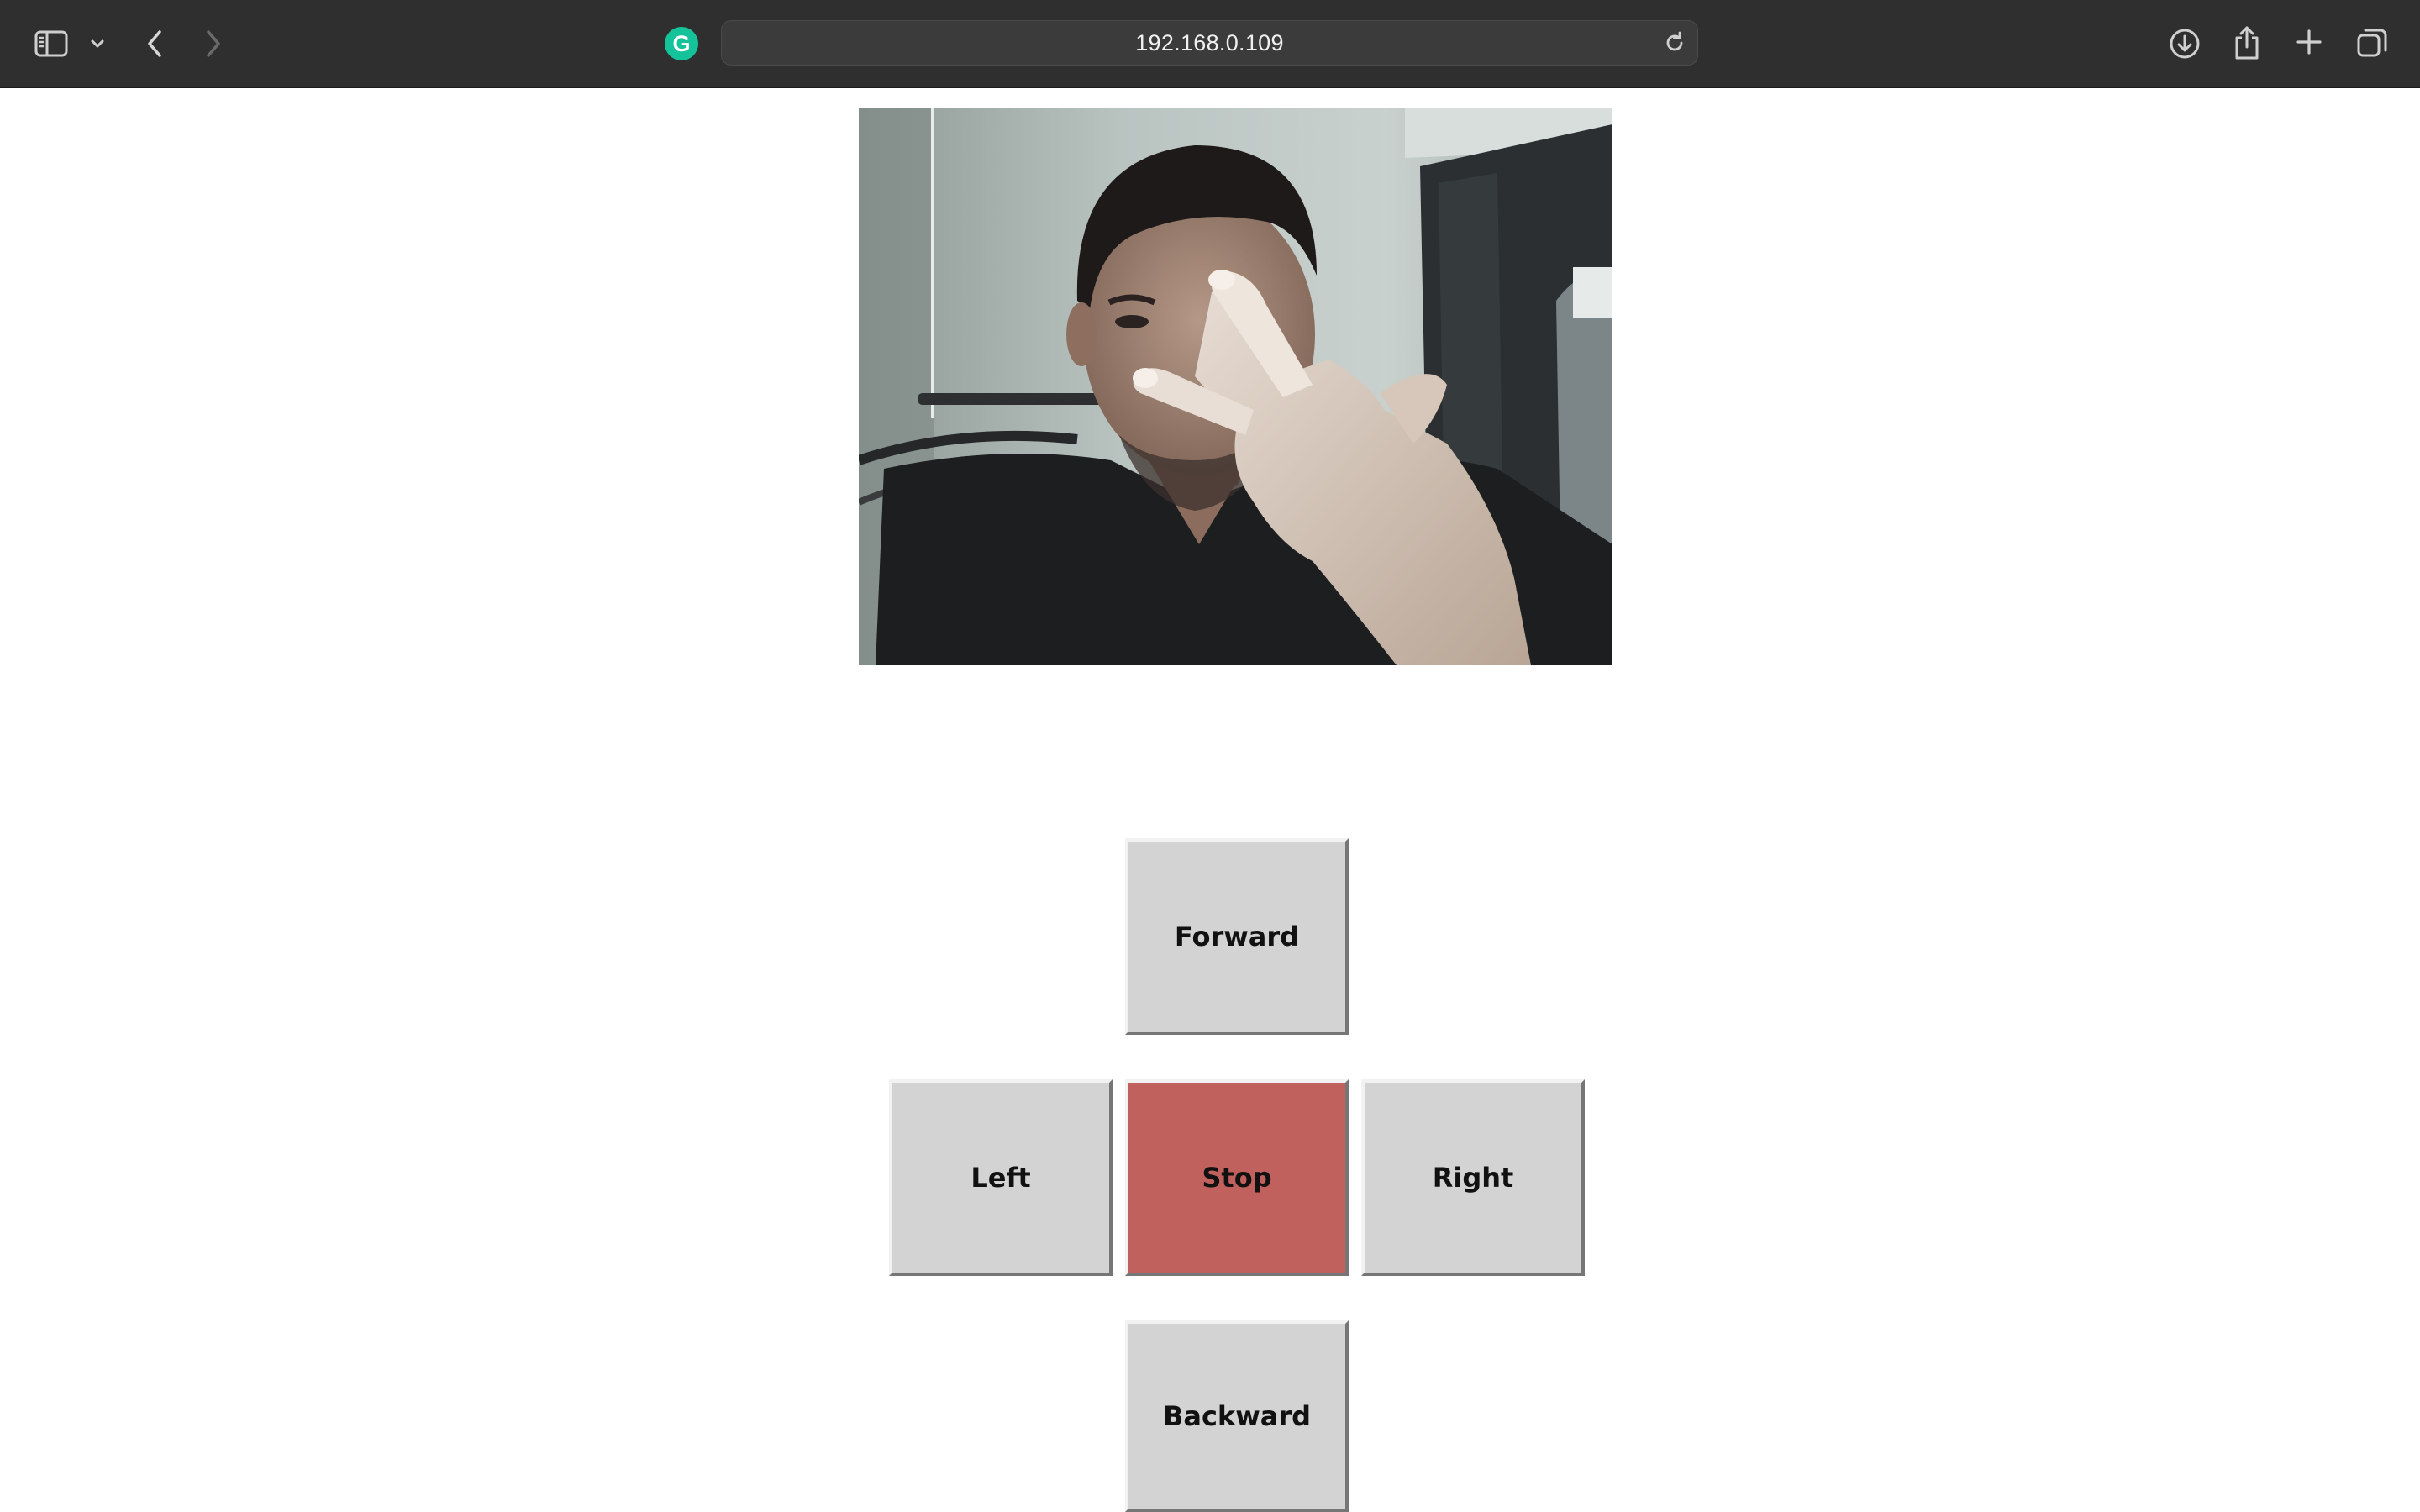 The width and height of the screenshot is (2420, 1512). I want to click on address-bar: 192.168.0.109, so click(1209, 43).